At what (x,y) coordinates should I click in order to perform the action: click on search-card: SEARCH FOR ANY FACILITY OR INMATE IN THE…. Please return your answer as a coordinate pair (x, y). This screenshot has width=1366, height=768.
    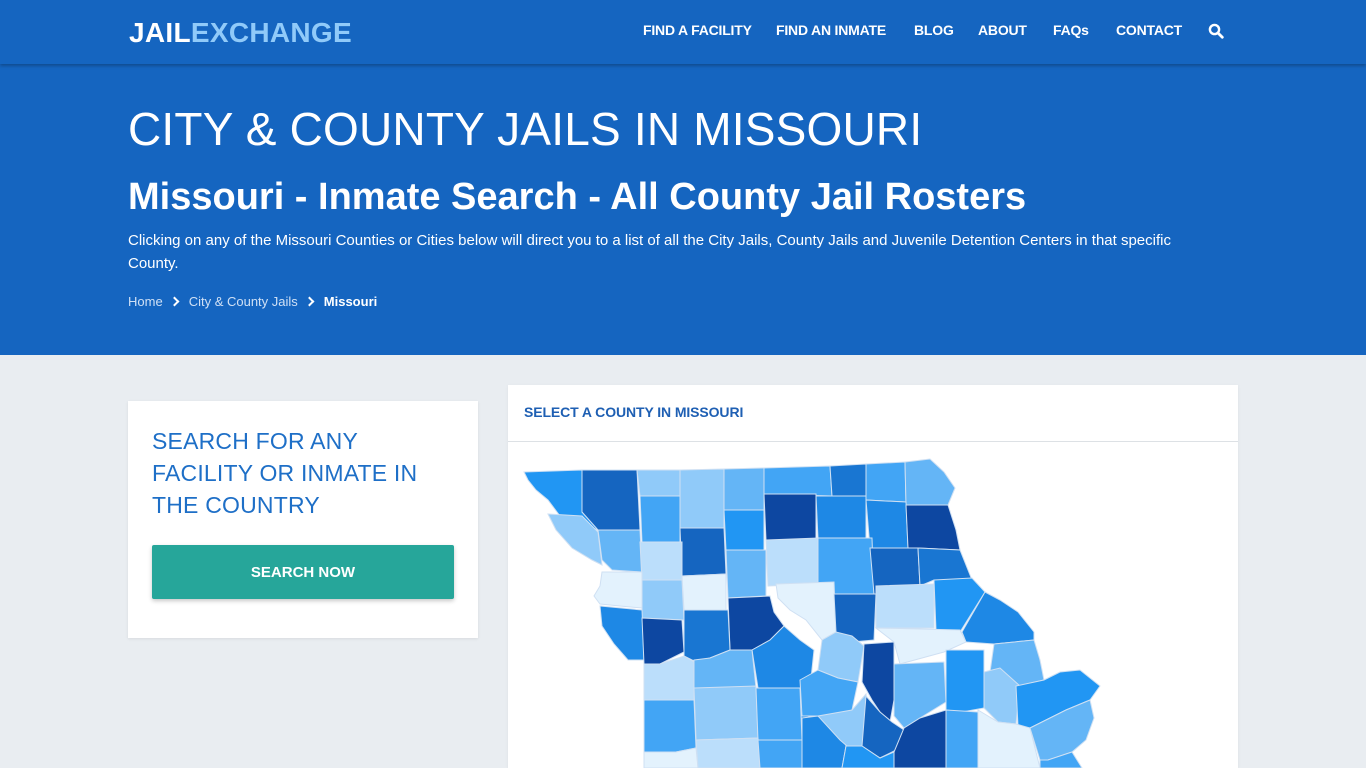
    Looking at the image, I should click on (303, 519).